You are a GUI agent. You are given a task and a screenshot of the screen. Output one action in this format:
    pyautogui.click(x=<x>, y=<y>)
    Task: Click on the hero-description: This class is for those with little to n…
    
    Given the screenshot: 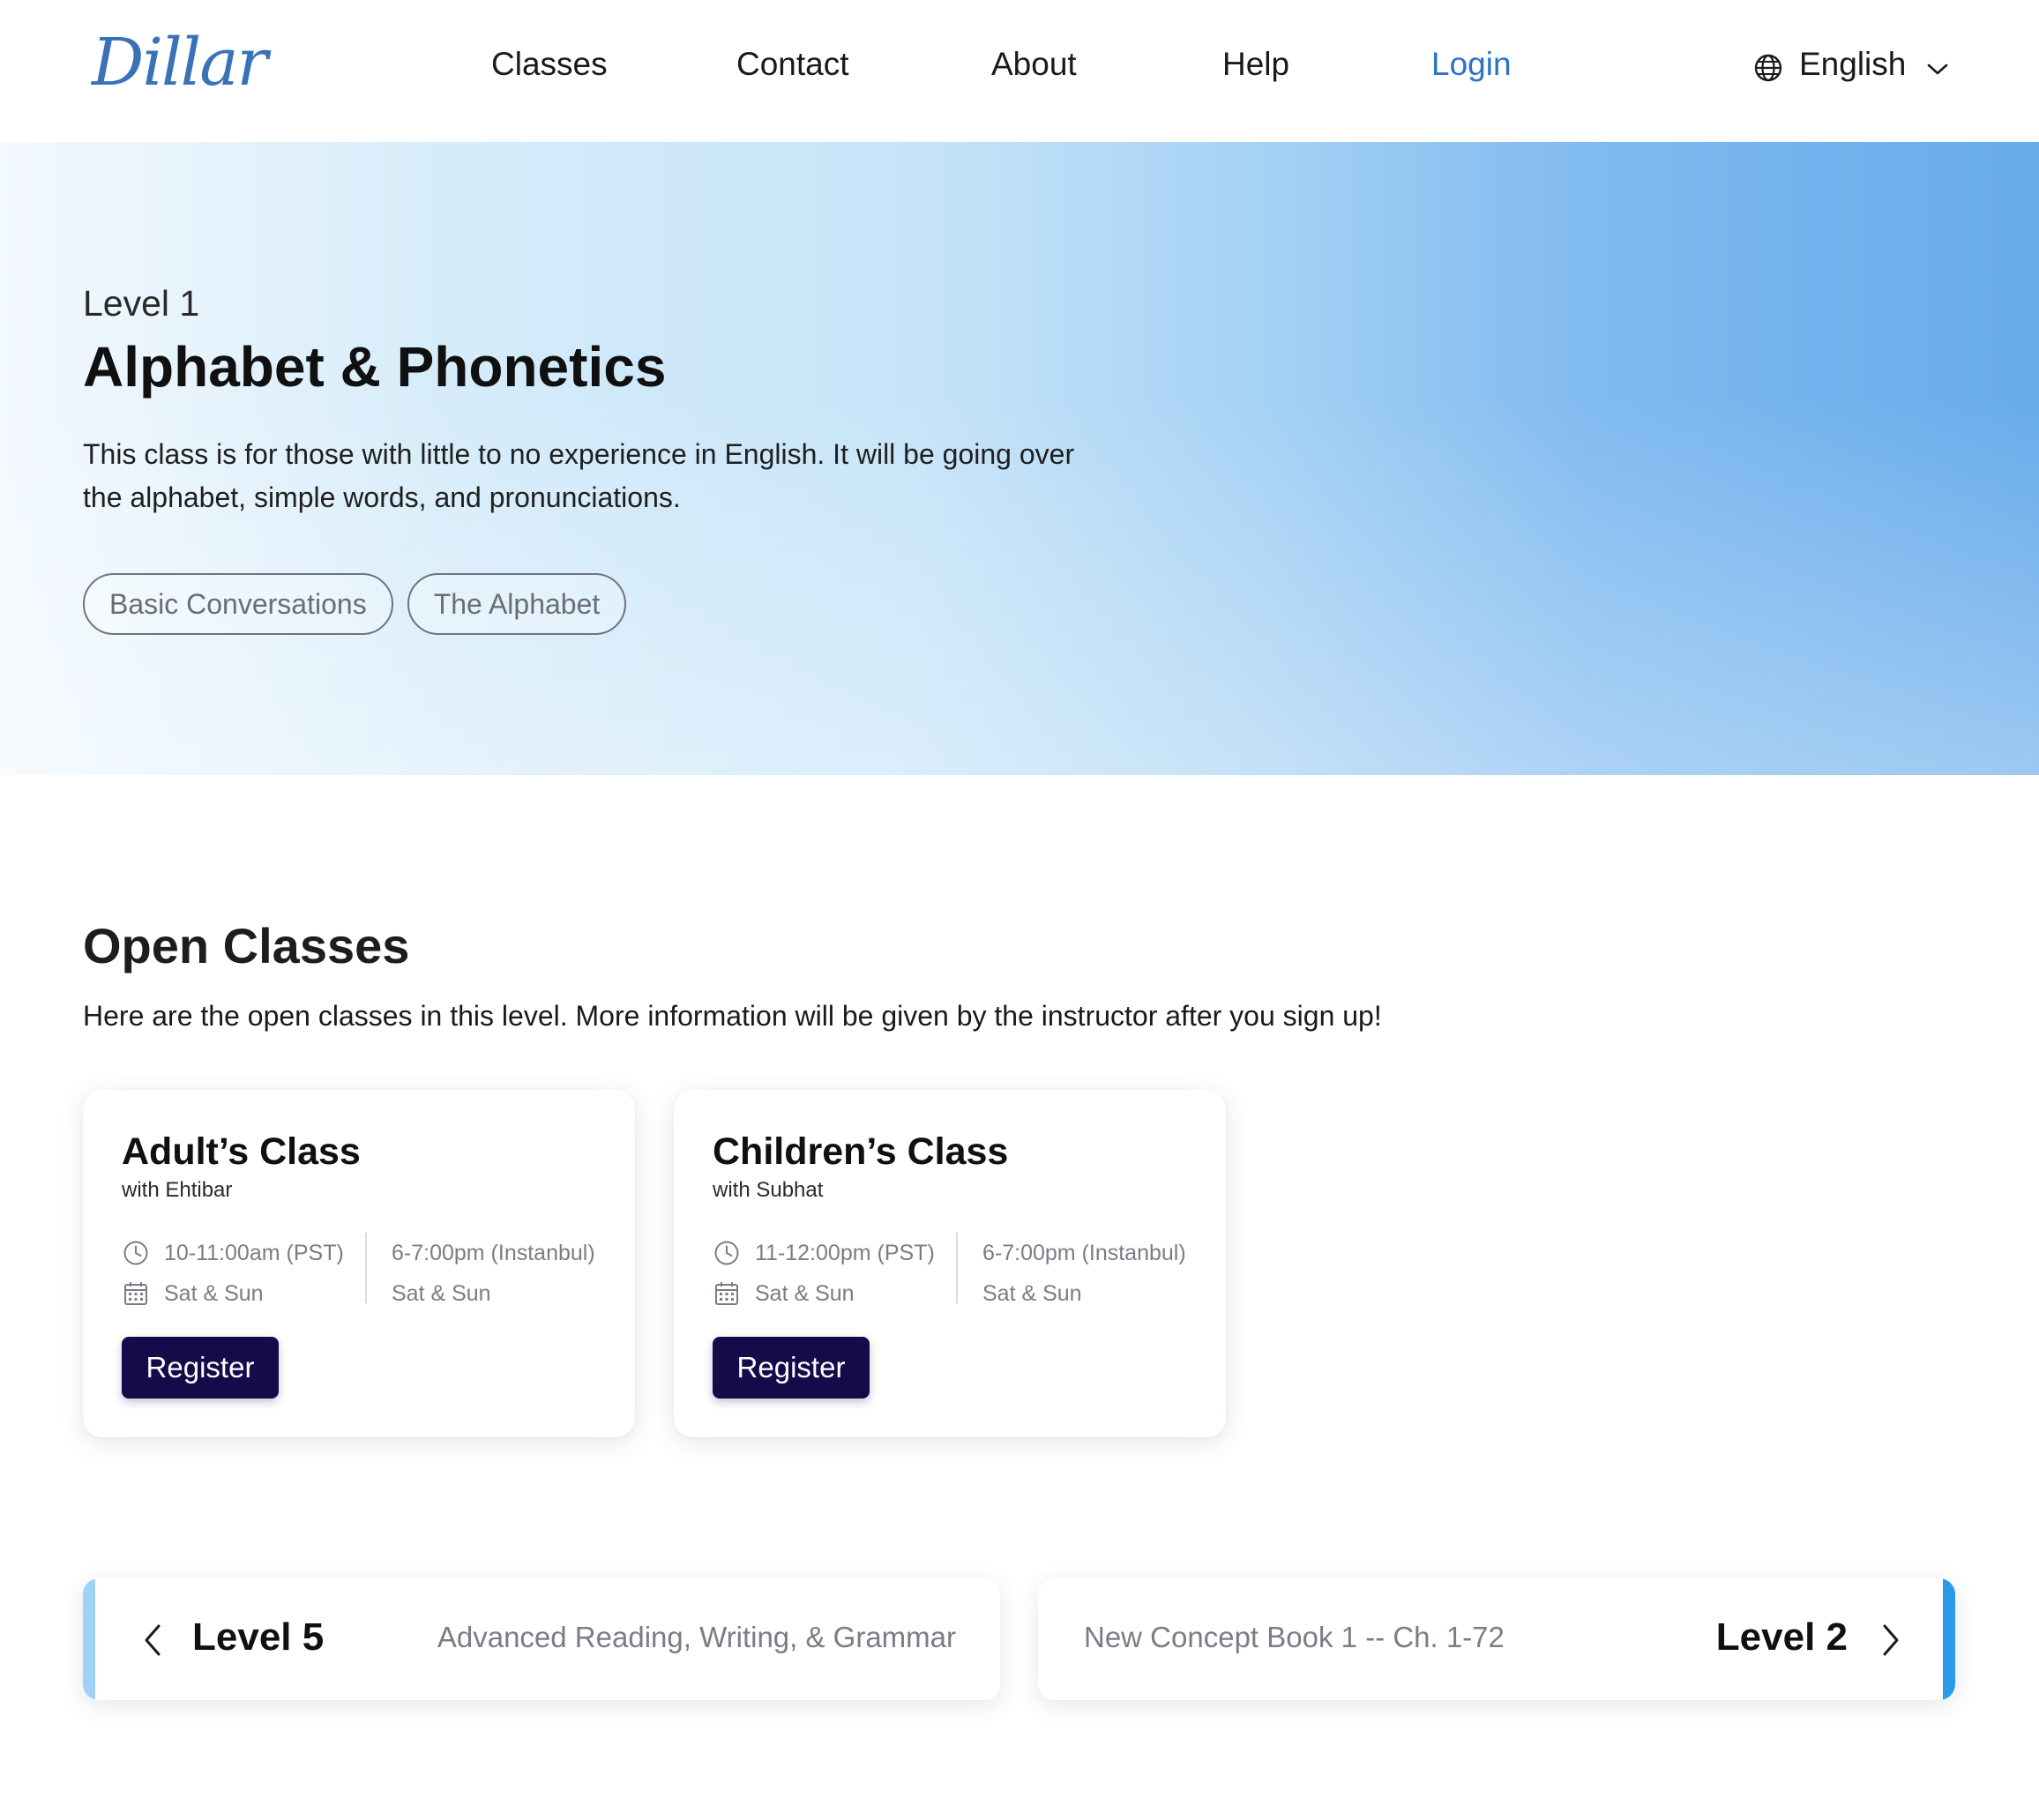 What is the action you would take?
    pyautogui.click(x=579, y=475)
    